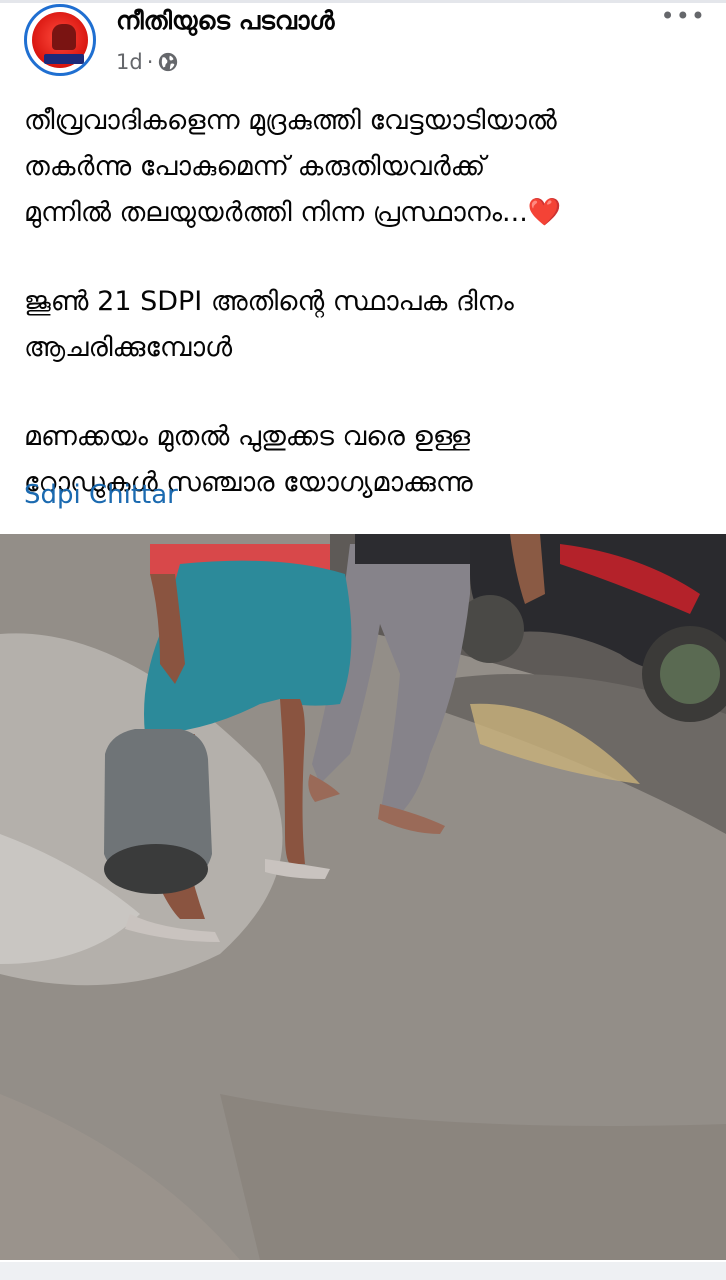 Image resolution: width=726 pixels, height=1280 pixels. I want to click on post-text-line: തീവ്രവാദികളെന്ന മുദ്രകുത്തി വേട്ടയാടിയാൽ, so click(290, 120).